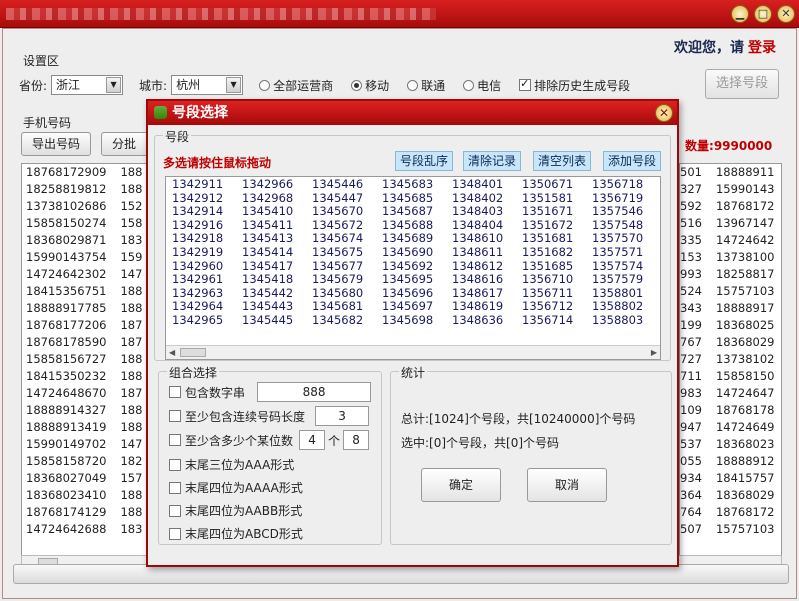  What do you see at coordinates (413, 352) in the screenshot?
I see `segment-list-hscrollbar: ◀ ▶` at bounding box center [413, 352].